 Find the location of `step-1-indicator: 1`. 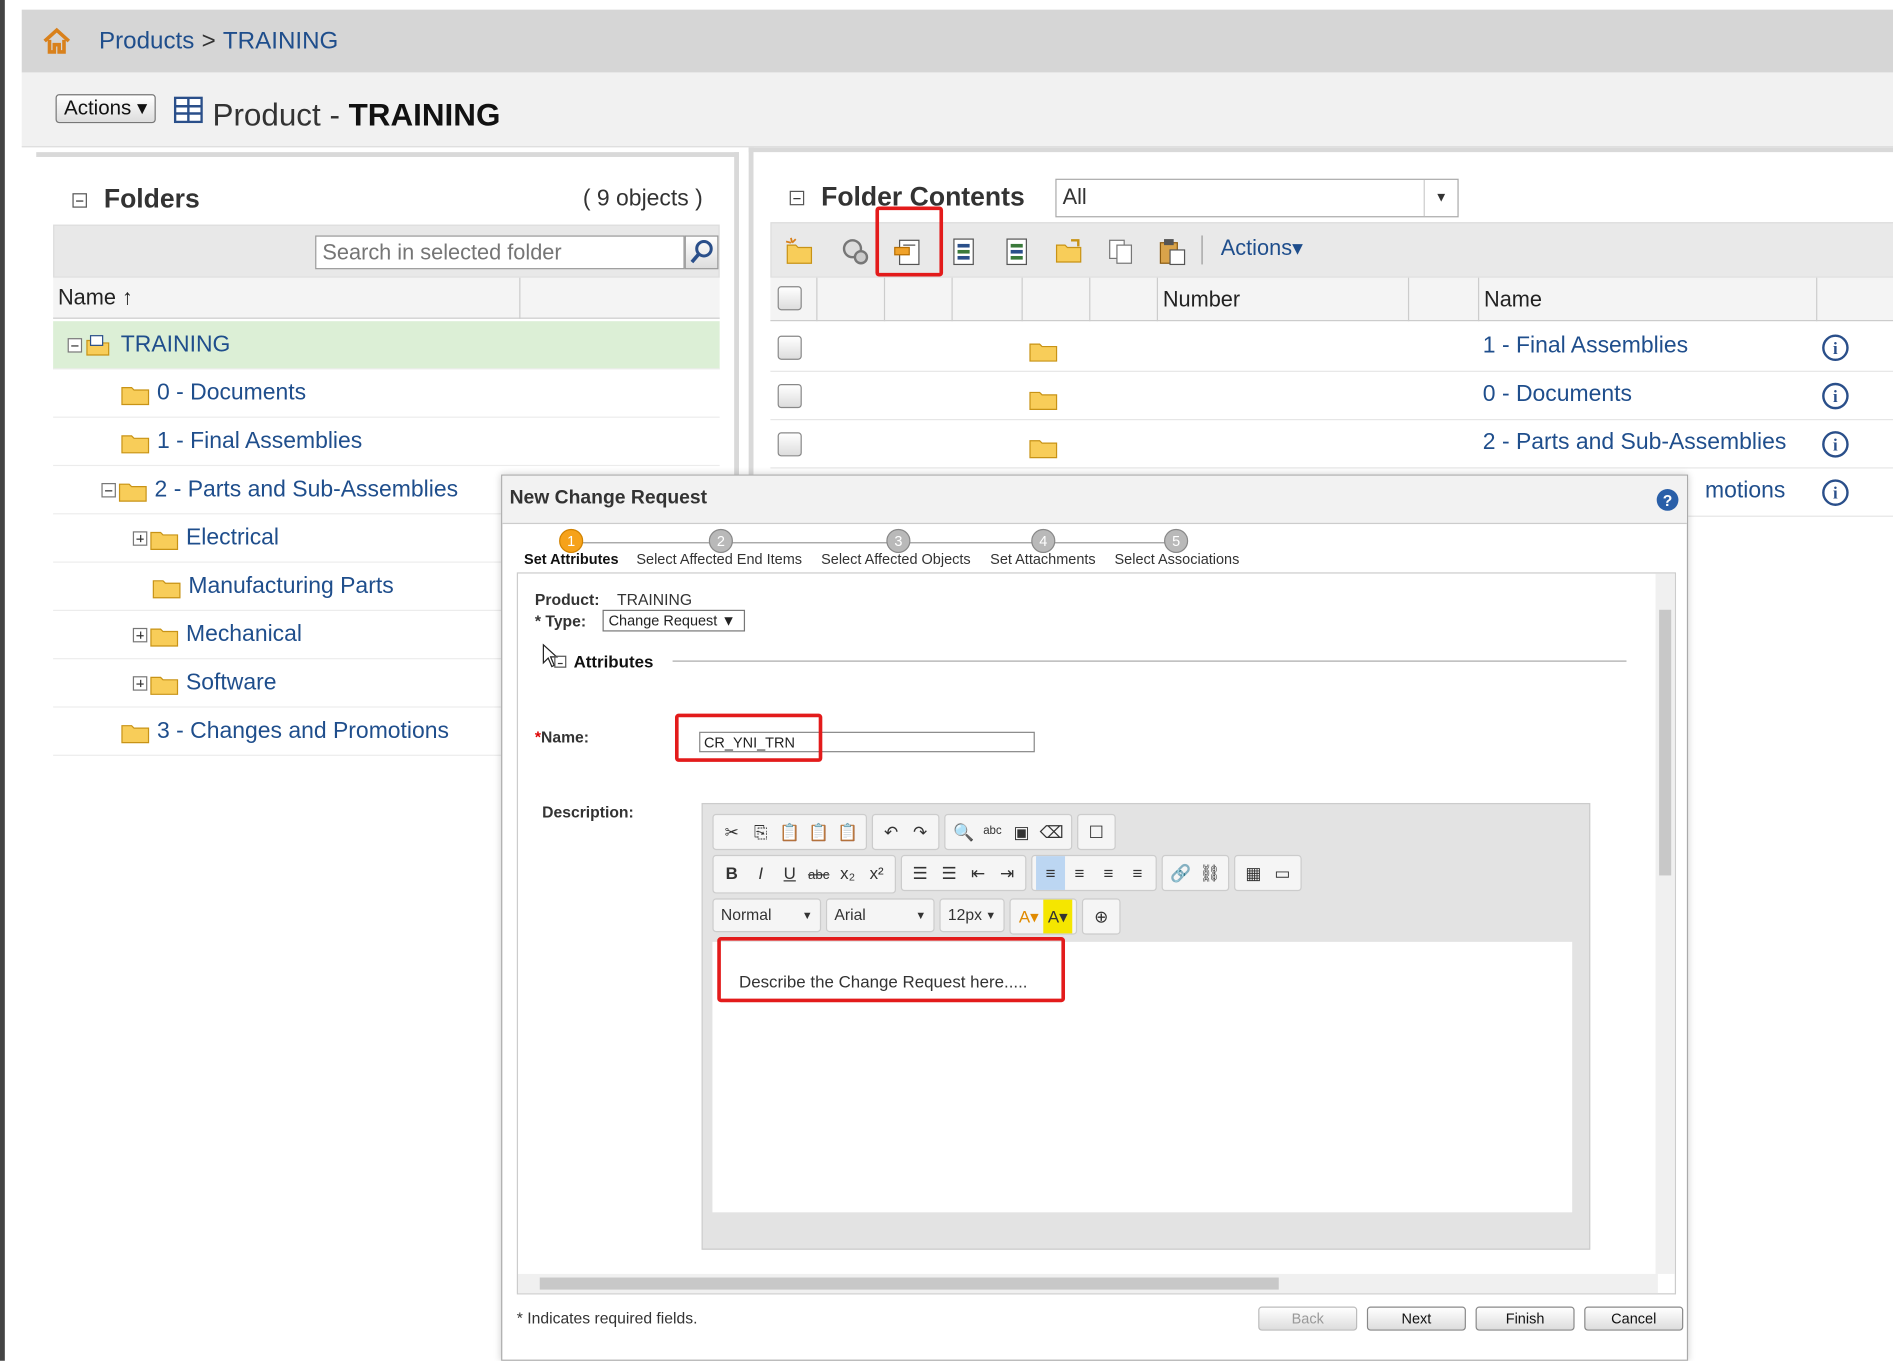

step-1-indicator: 1 is located at coordinates (571, 541).